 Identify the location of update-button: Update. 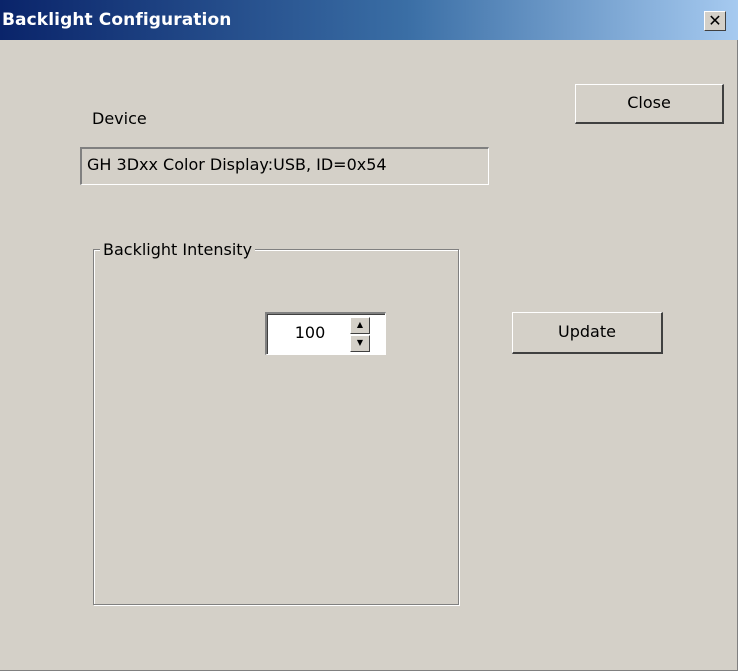
(587, 333).